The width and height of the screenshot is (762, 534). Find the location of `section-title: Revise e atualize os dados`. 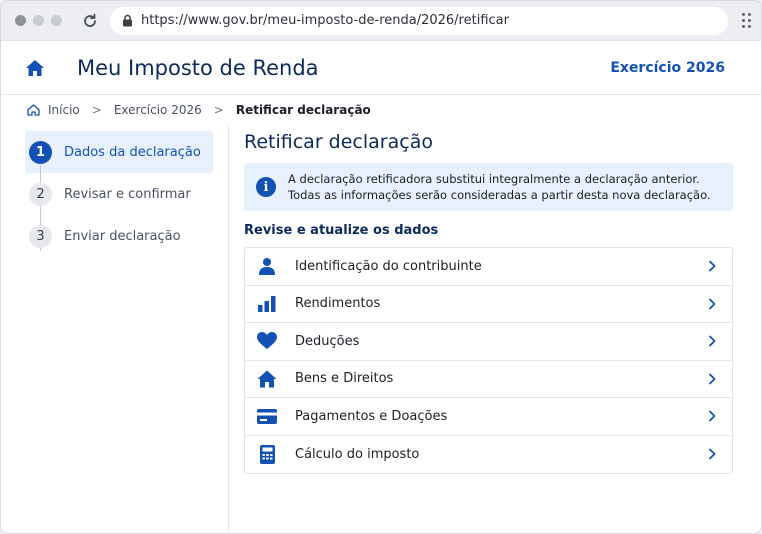

section-title: Revise e atualize os dados is located at coordinates (341, 230).